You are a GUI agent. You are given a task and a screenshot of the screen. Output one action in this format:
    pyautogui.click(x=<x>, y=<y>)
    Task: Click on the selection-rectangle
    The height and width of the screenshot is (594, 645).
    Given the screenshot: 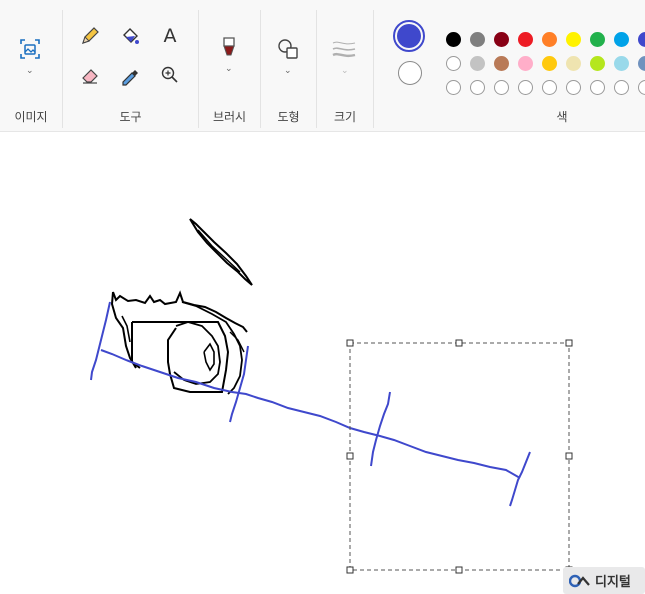 What is the action you would take?
    pyautogui.click(x=459, y=456)
    